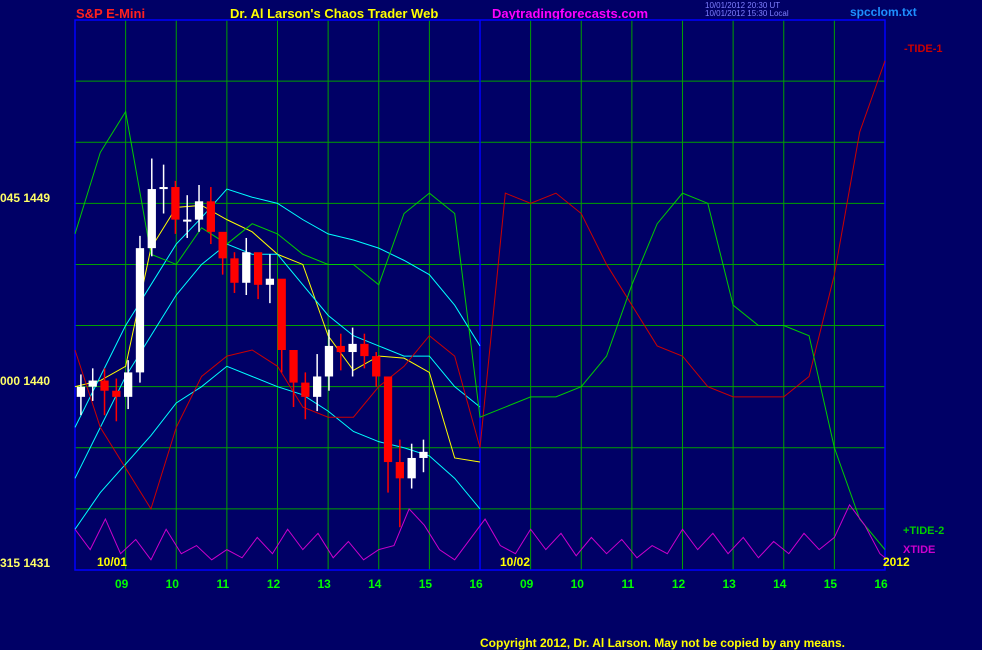 This screenshot has width=982, height=650. I want to click on series-label: -TIDE-1, so click(923, 49).